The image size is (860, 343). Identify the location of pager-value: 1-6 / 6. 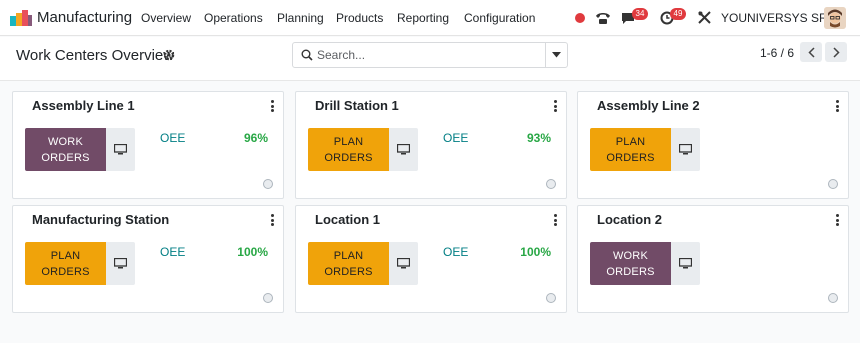
(777, 53).